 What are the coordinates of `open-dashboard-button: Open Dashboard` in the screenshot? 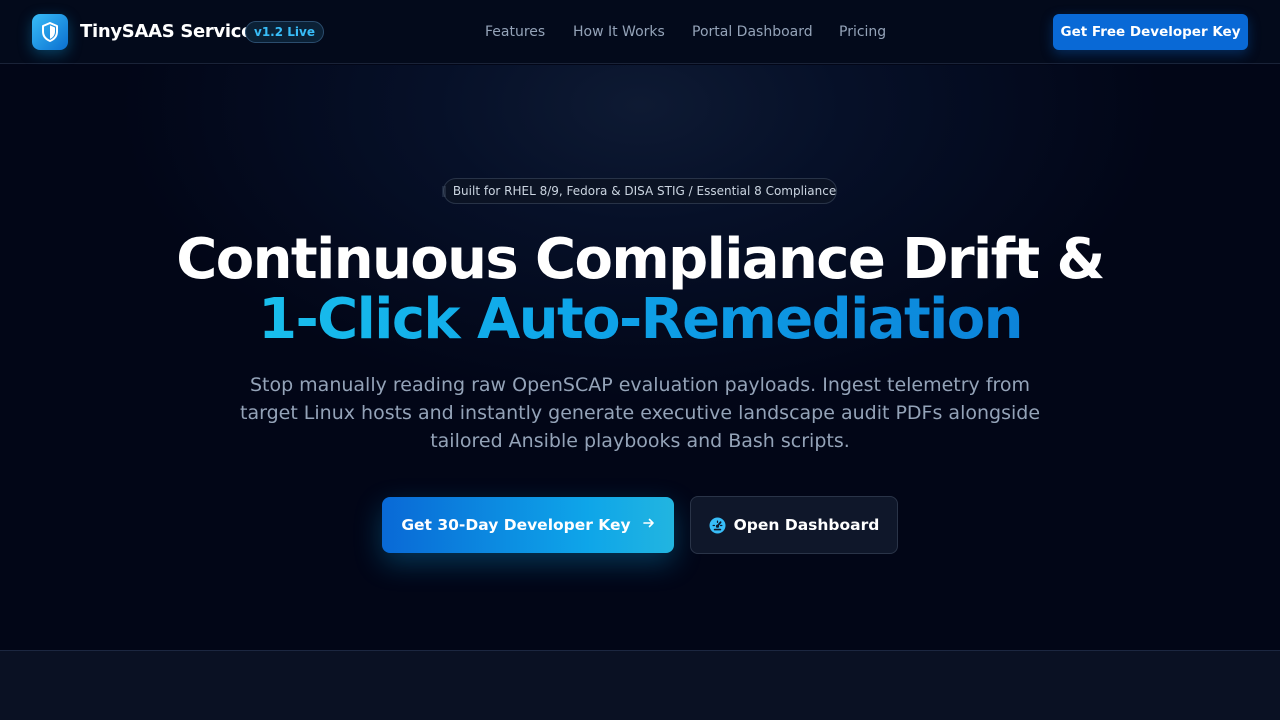 It's located at (794, 525).